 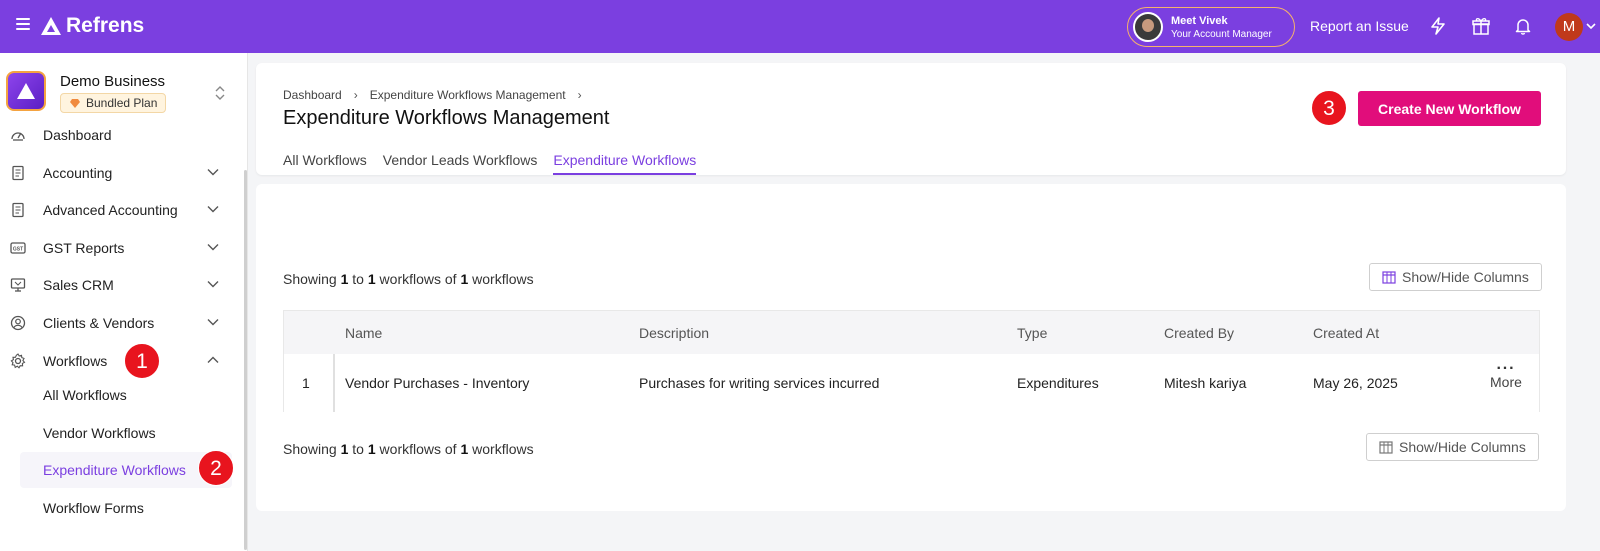 What do you see at coordinates (18, 136) in the screenshot?
I see `dashboard-icon` at bounding box center [18, 136].